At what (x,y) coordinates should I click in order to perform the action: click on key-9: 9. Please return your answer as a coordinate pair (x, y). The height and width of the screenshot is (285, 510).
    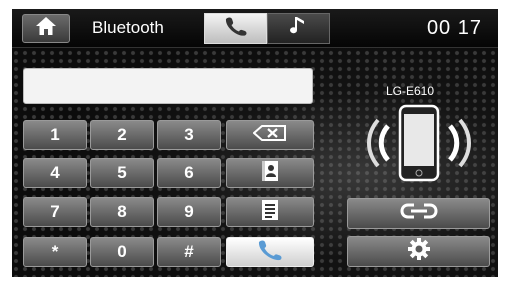
    Looking at the image, I should click on (189, 212).